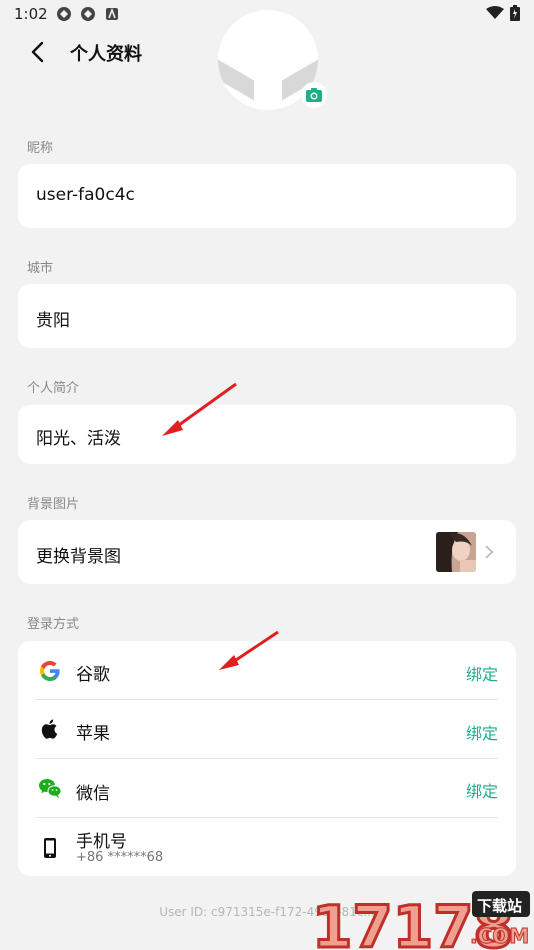 The height and width of the screenshot is (950, 534). I want to click on annotation-arrow, so click(199, 409).